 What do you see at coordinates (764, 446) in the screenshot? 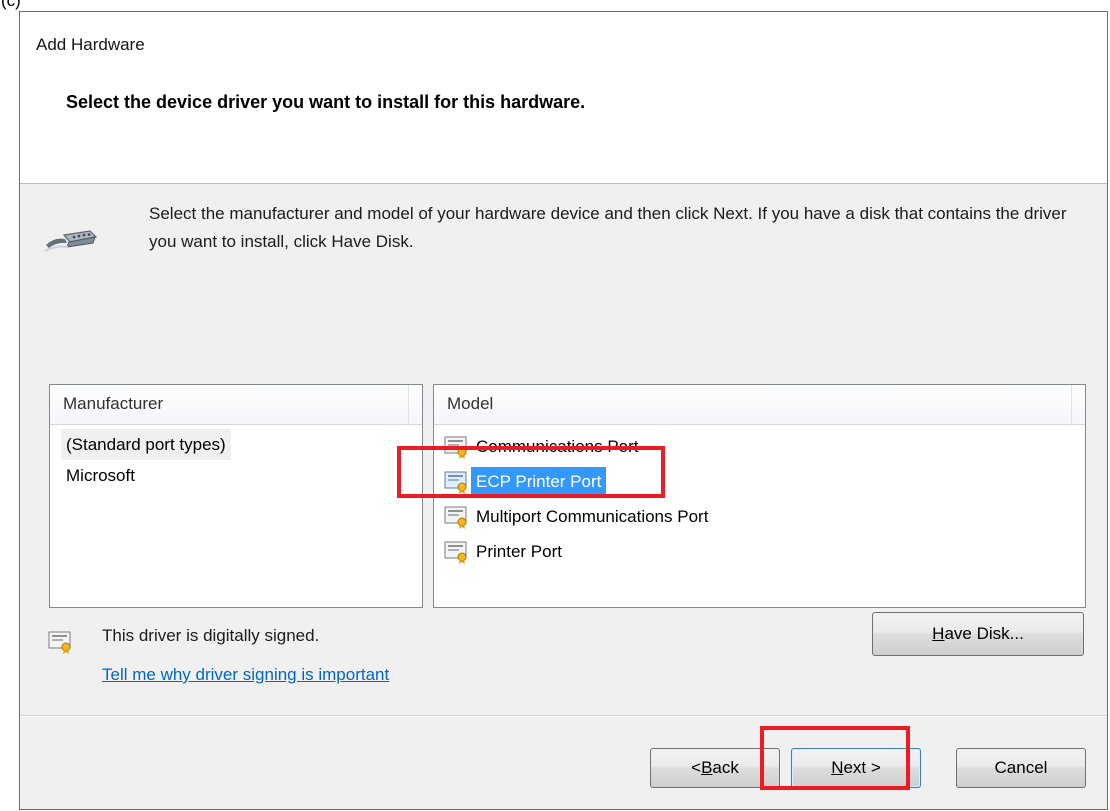
I see `model-item-communications-port: Communications Port` at bounding box center [764, 446].